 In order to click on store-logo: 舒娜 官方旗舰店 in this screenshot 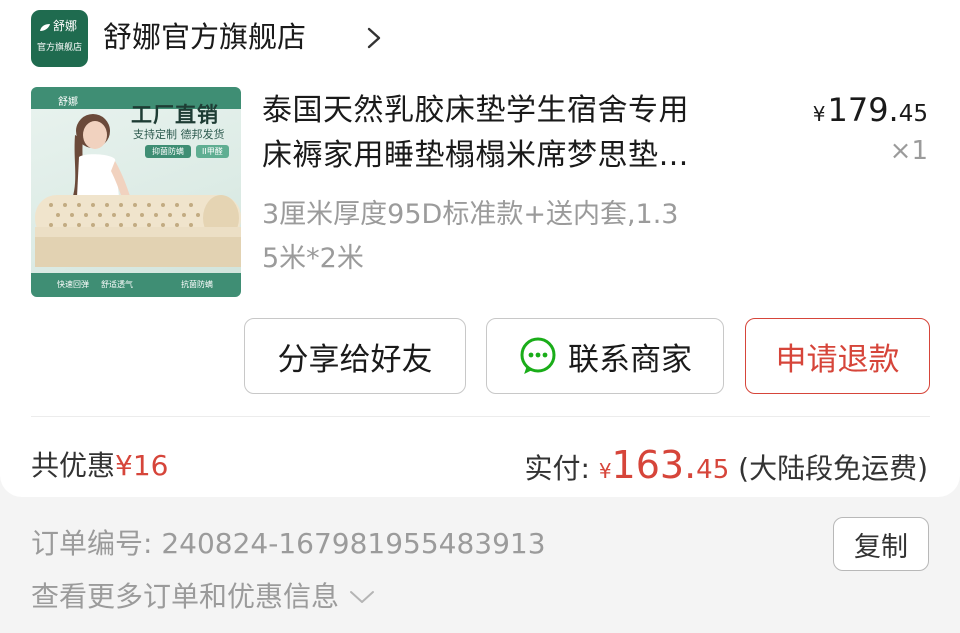, I will do `click(59, 38)`.